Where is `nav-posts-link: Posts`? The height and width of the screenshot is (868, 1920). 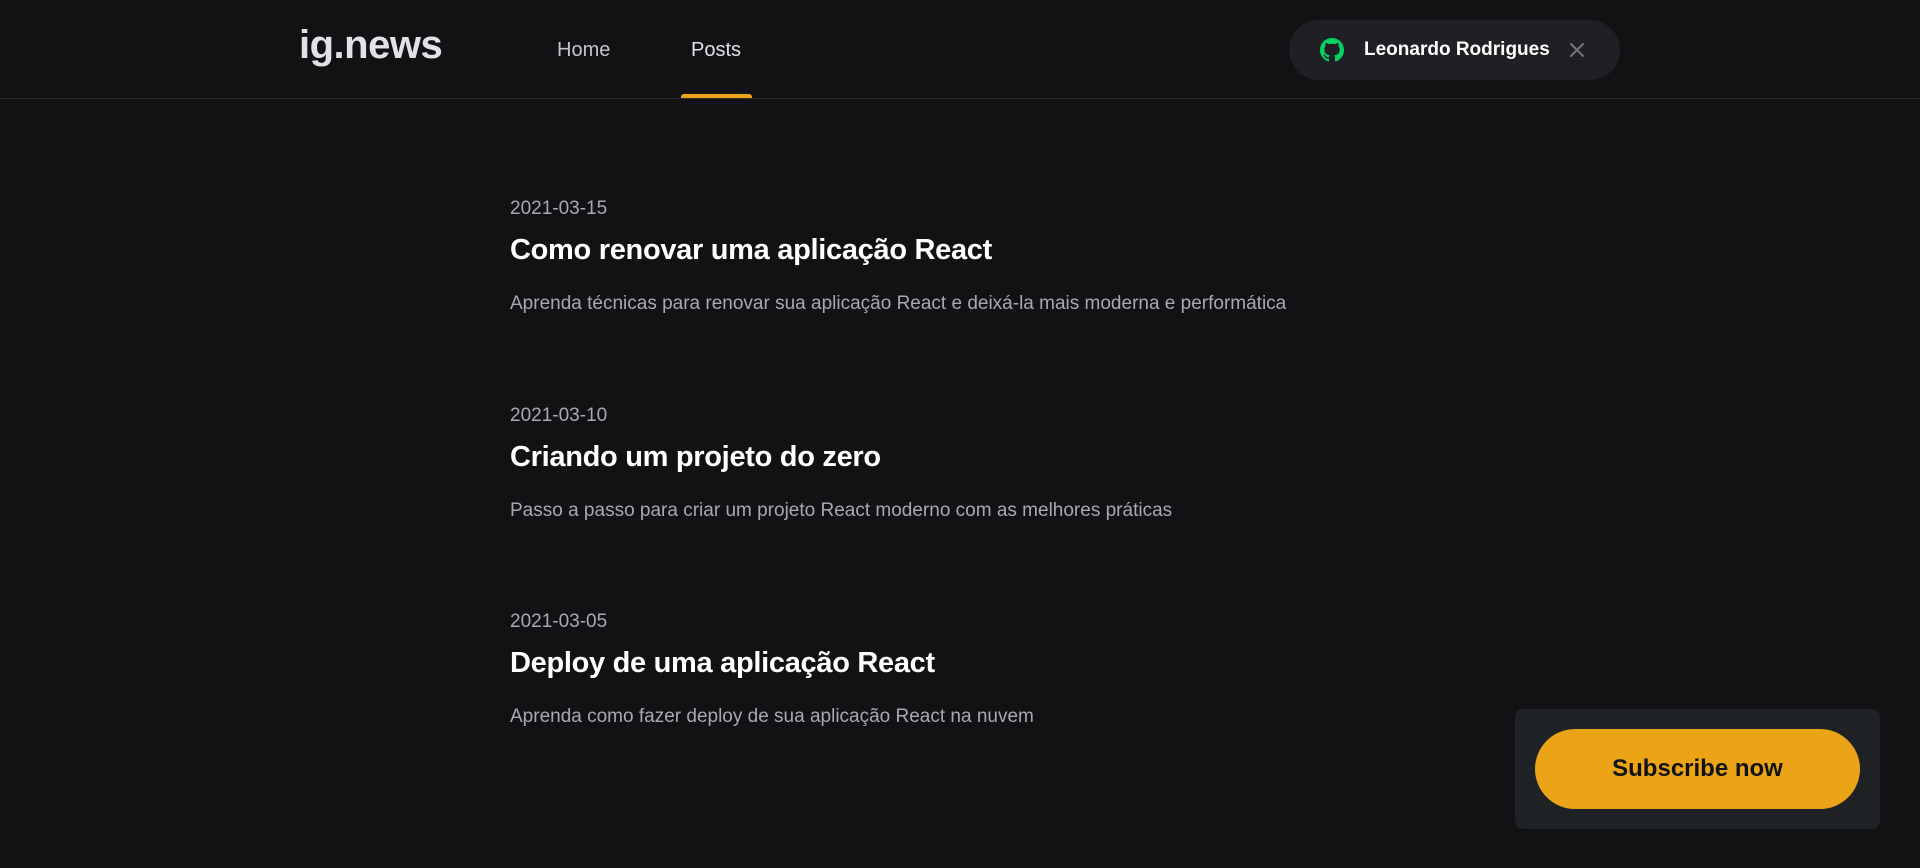 nav-posts-link: Posts is located at coordinates (716, 49).